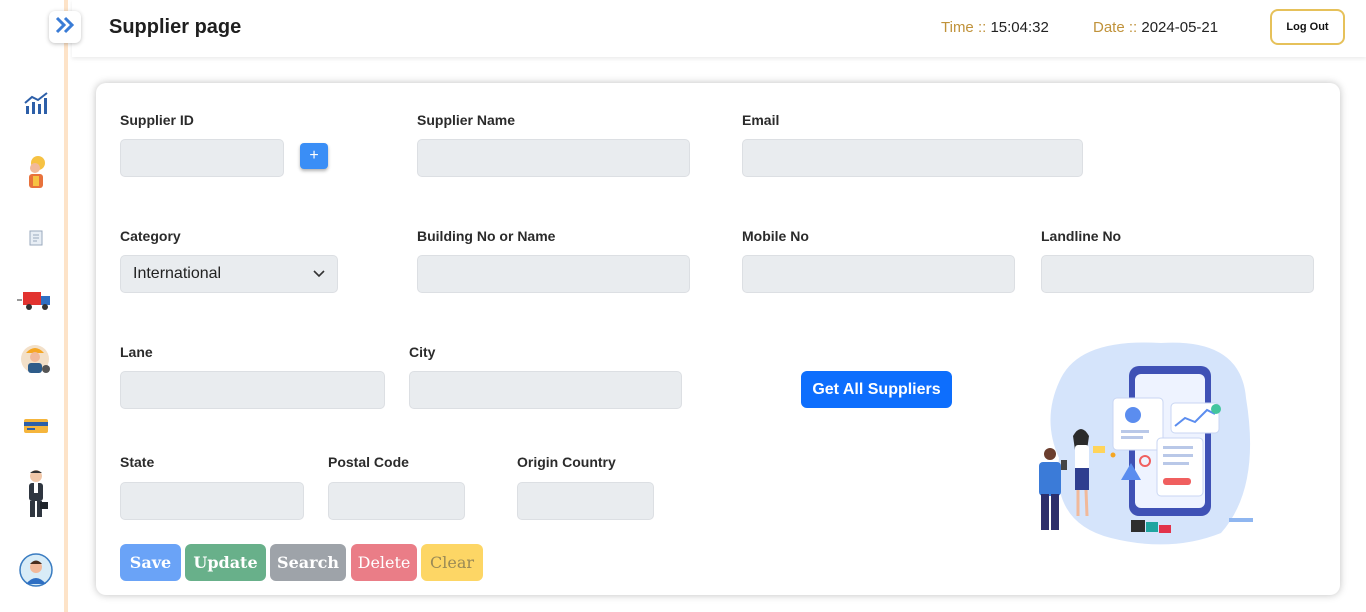 The width and height of the screenshot is (1366, 612). I want to click on lane-label: Lane, so click(136, 352).